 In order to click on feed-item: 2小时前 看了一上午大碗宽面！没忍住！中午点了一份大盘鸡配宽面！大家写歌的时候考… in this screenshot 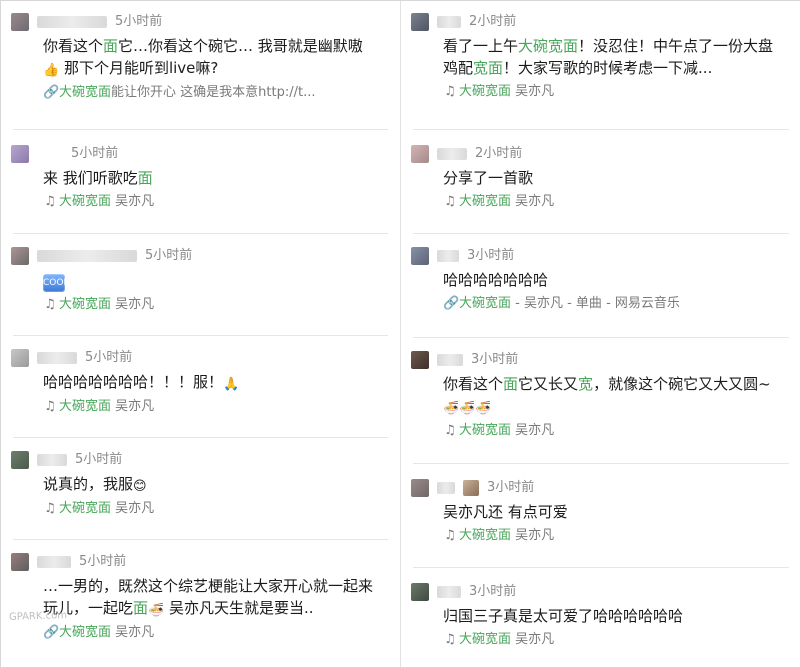, I will do `click(600, 65)`.